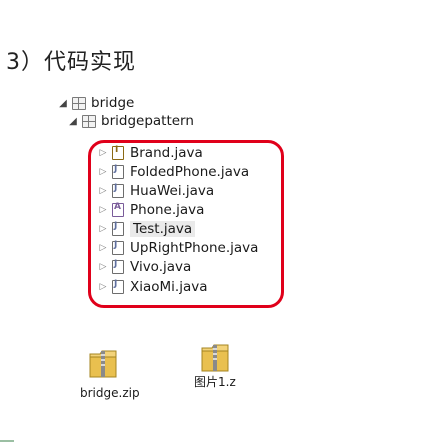 The height and width of the screenshot is (447, 436). Describe the element at coordinates (167, 210) in the screenshot. I see `file-label: Phone.java` at that location.